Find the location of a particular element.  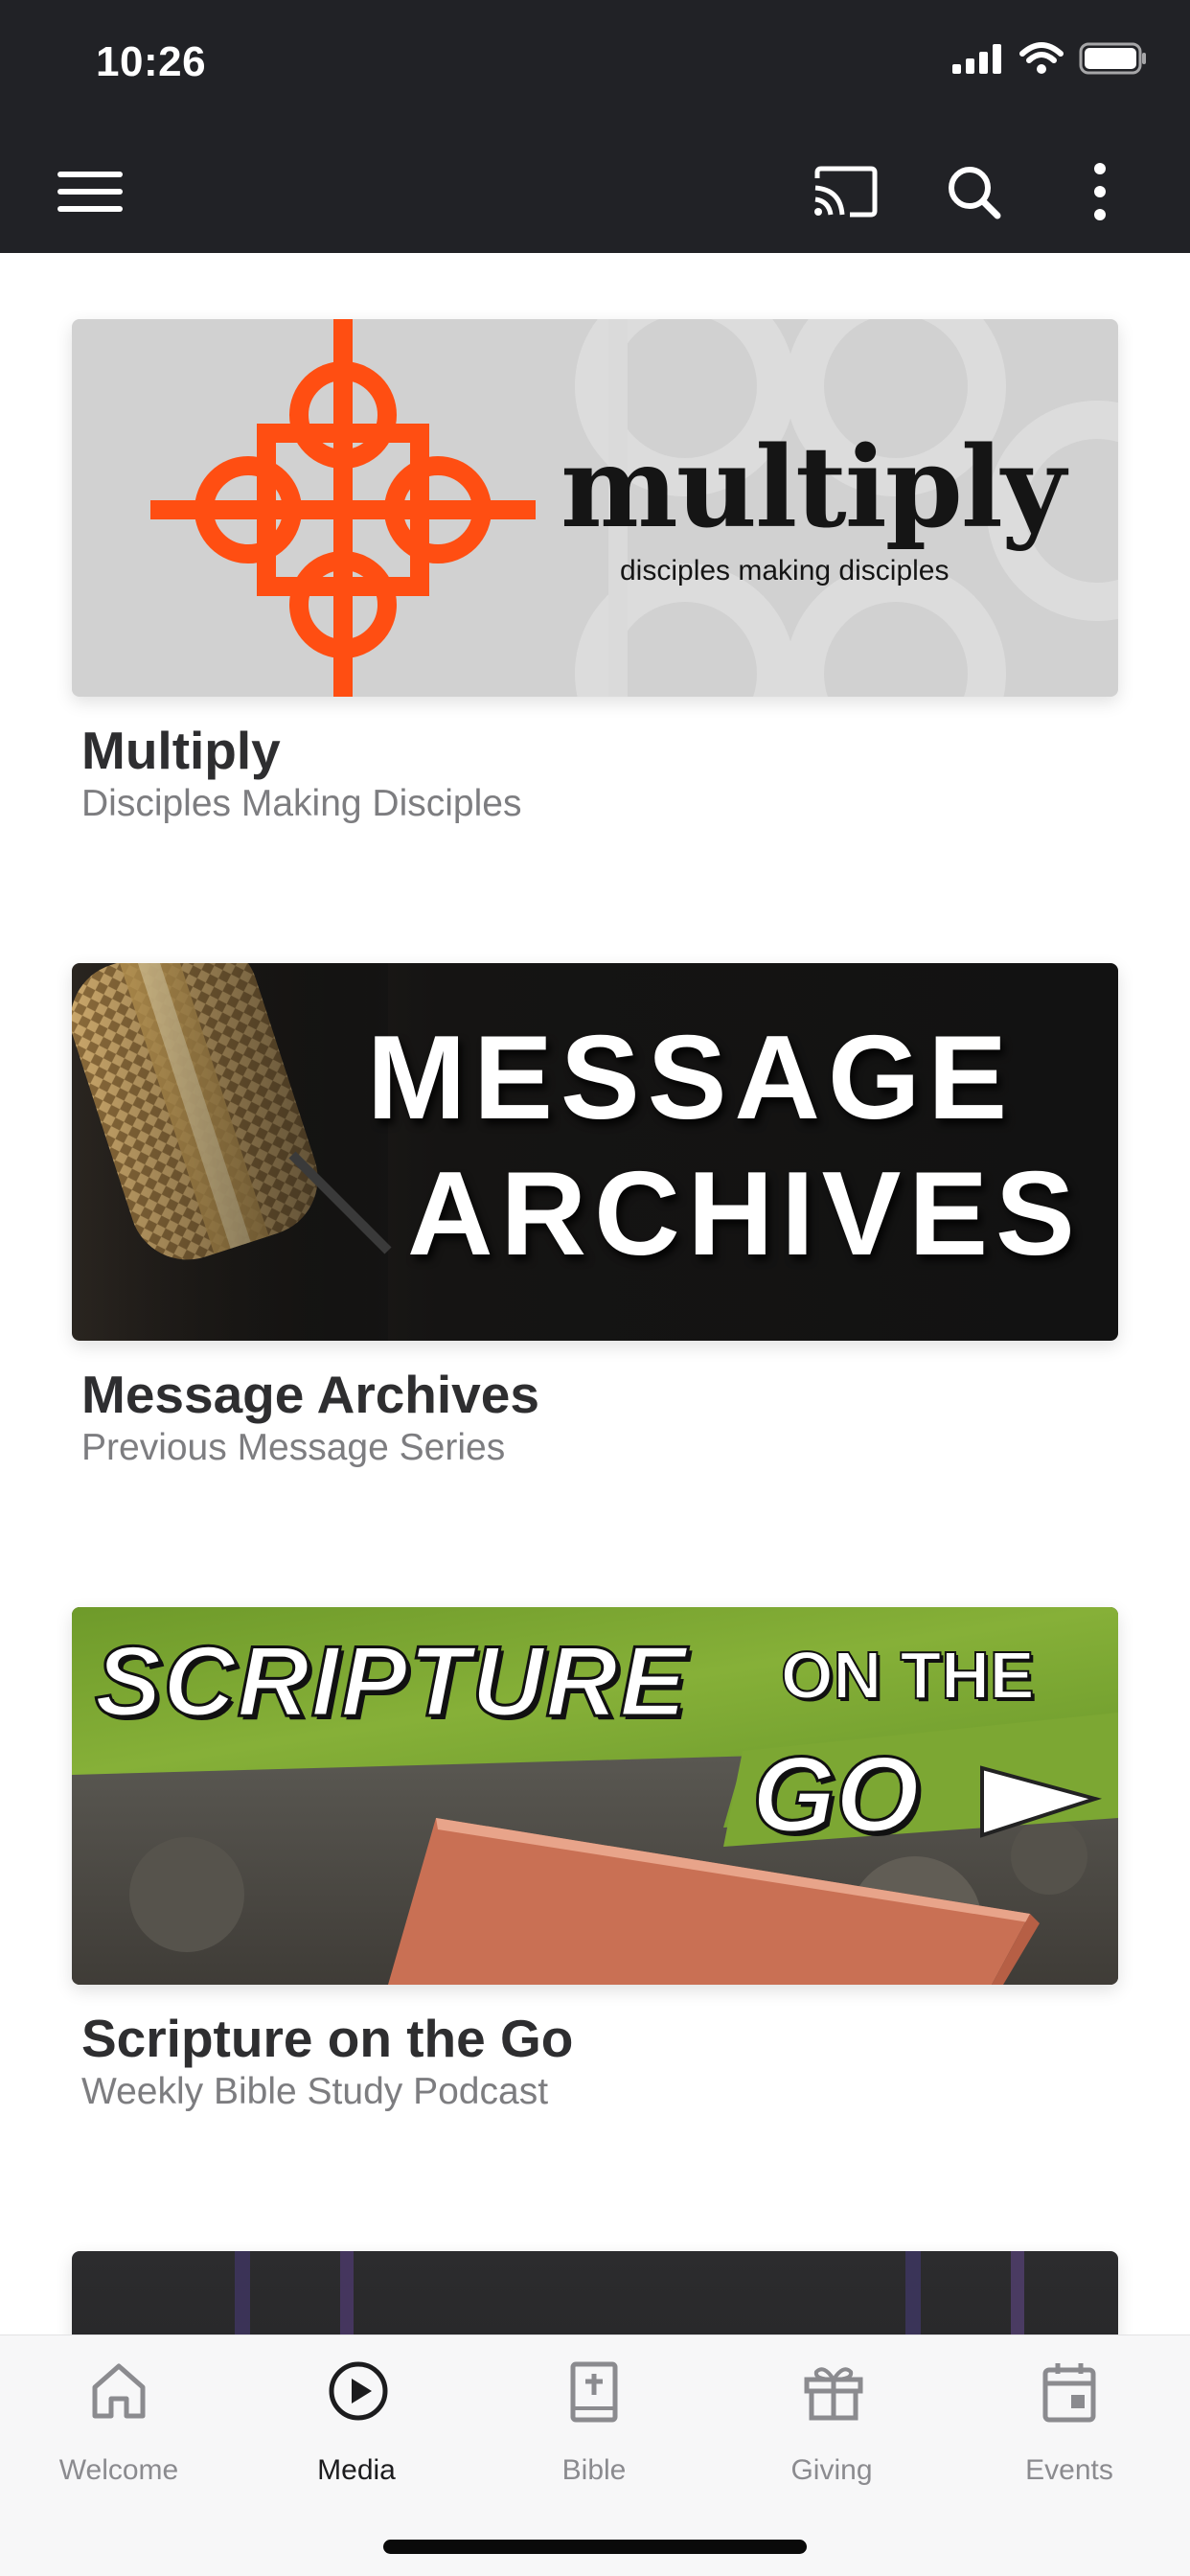

status-time: 10:26 is located at coordinates (151, 62).